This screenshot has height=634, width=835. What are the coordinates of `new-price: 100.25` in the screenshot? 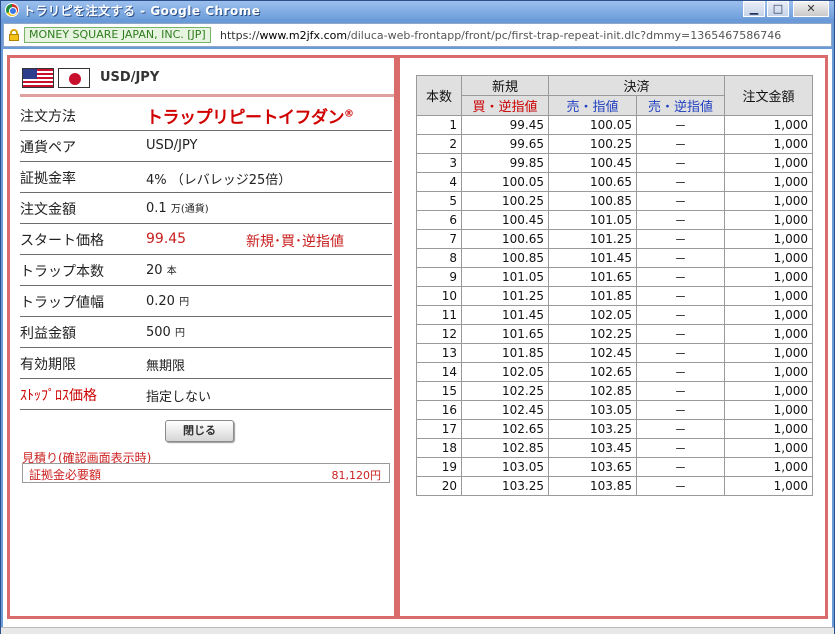 It's located at (505, 201).